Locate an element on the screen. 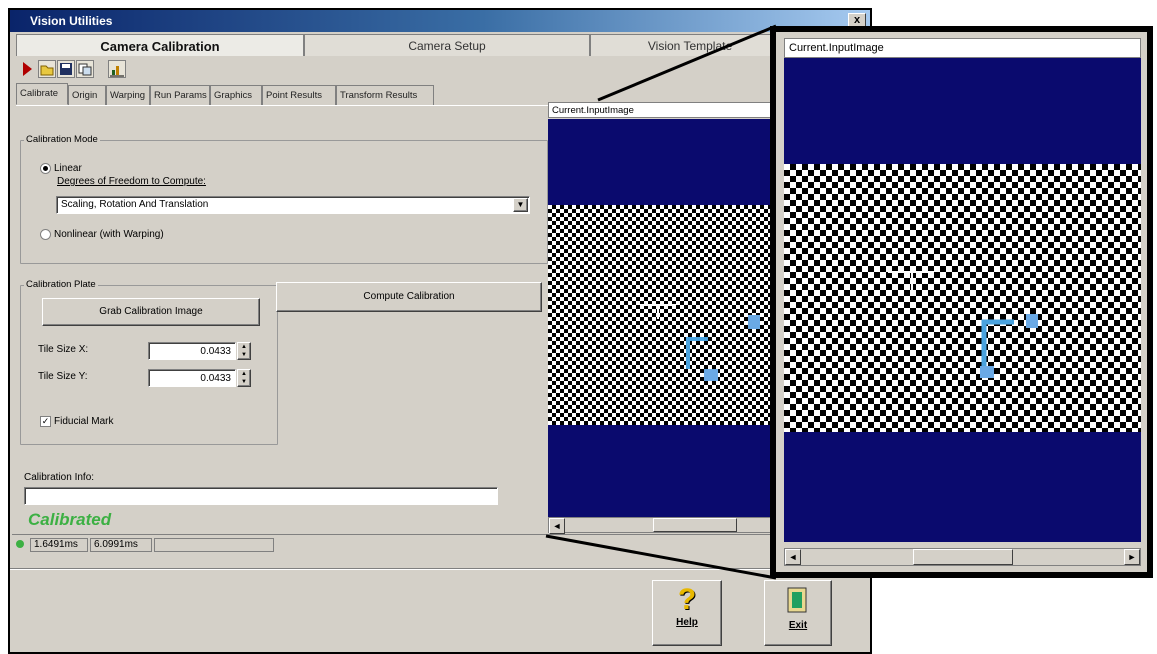 The image size is (1157, 654). zoom-origin-axes-icon is located at coordinates (963, 324).